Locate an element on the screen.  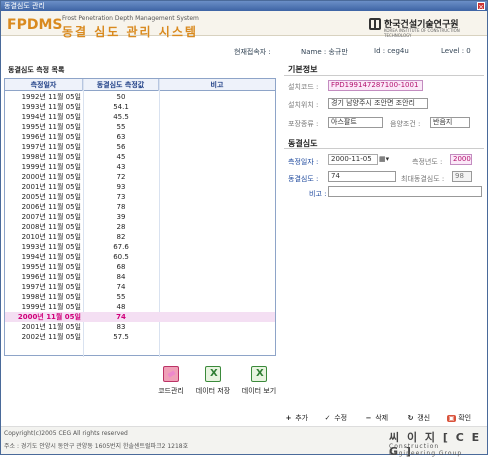
table-row: 1994년 11월 05일 60.5 is located at coordinates (140, 257).